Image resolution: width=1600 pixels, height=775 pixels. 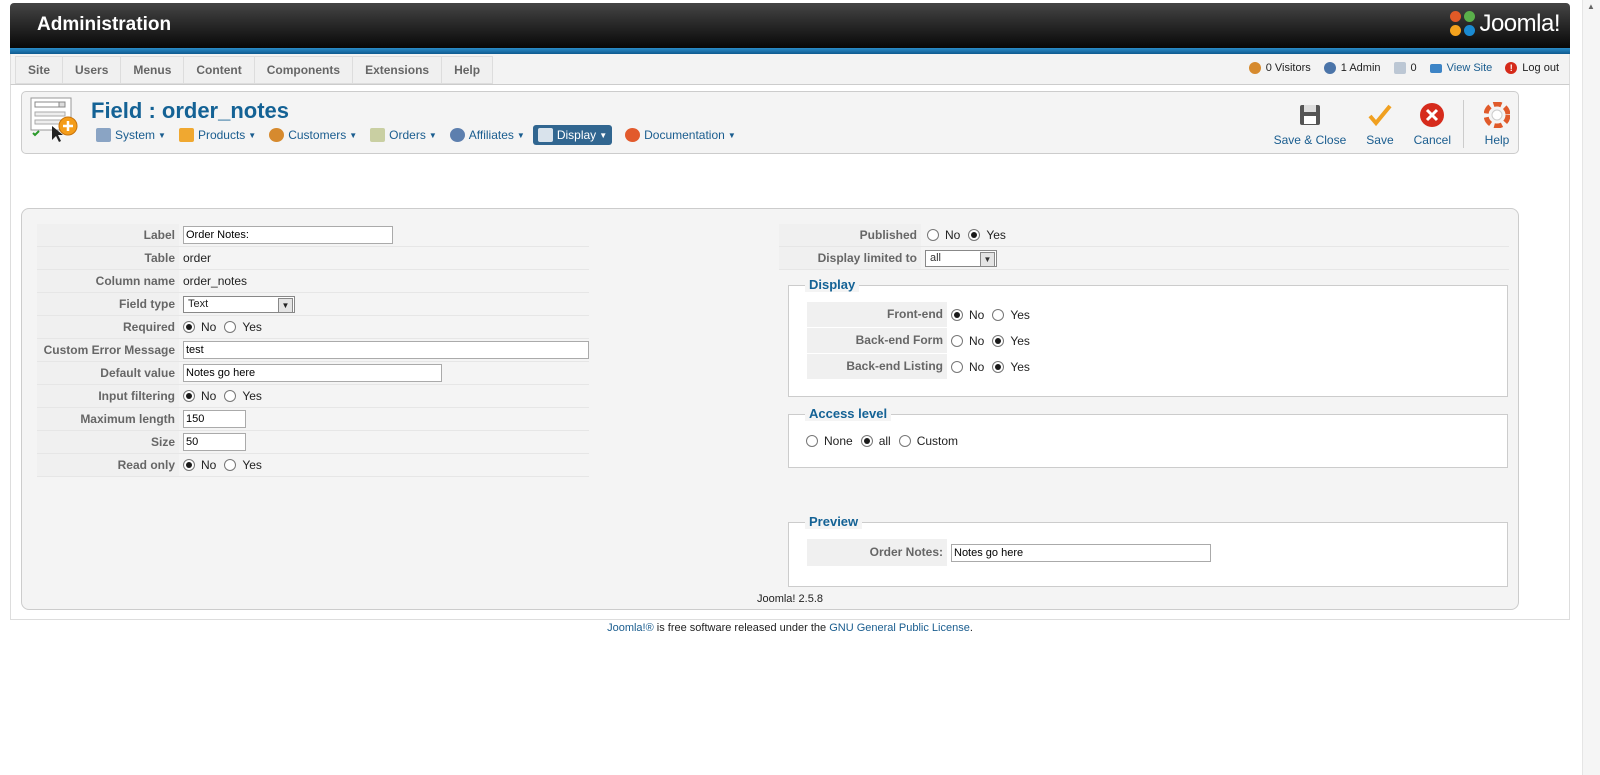 What do you see at coordinates (214, 419) in the screenshot?
I see `max-length-input: 150` at bounding box center [214, 419].